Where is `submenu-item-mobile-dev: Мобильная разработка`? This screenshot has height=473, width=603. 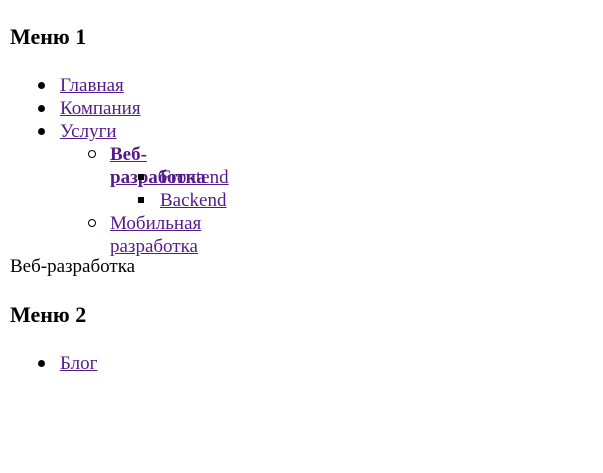 submenu-item-mobile-dev: Мобильная разработка is located at coordinates (147, 234).